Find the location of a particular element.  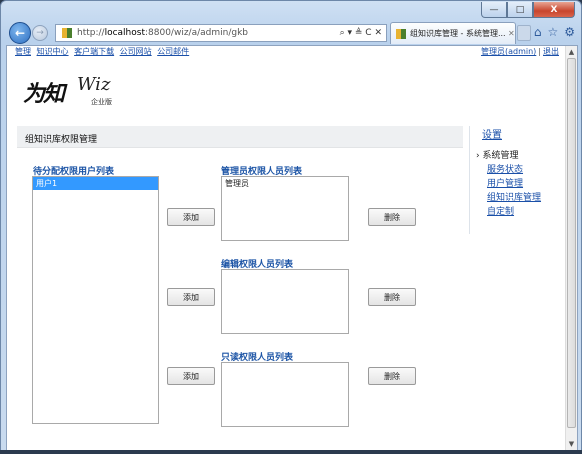

back-button: ← is located at coordinates (20, 33).